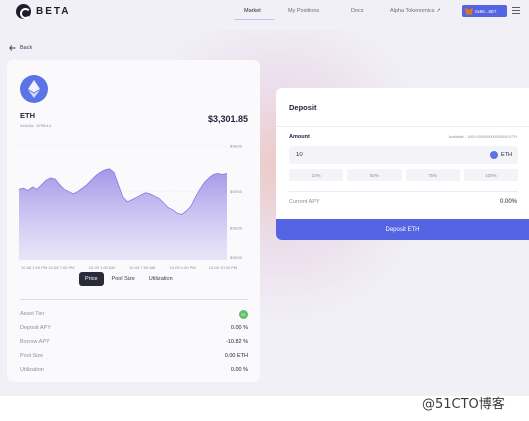 The height and width of the screenshot is (421, 529). What do you see at coordinates (134, 314) in the screenshot?
I see `stat-asset-tier: Asset Tier 01` at bounding box center [134, 314].